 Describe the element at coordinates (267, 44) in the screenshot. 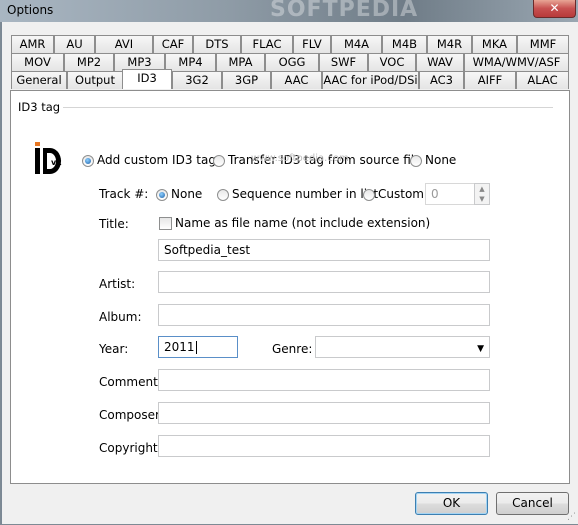

I see `tab-flac: FLAC` at that location.